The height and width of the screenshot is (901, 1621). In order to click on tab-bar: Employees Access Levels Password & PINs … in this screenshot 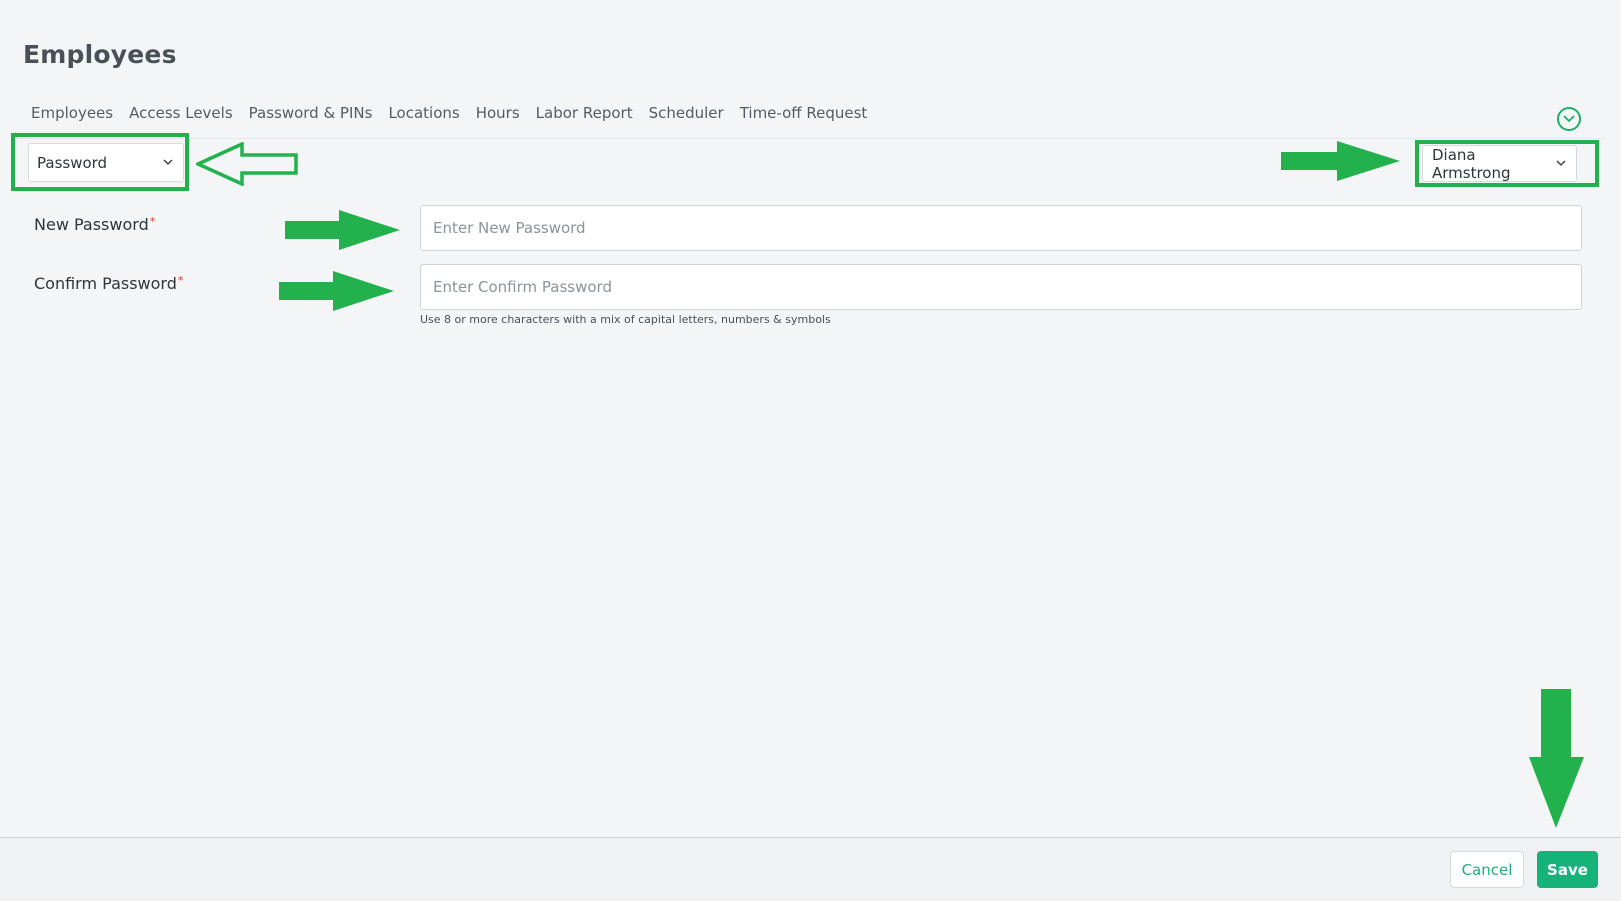, I will do `click(457, 113)`.